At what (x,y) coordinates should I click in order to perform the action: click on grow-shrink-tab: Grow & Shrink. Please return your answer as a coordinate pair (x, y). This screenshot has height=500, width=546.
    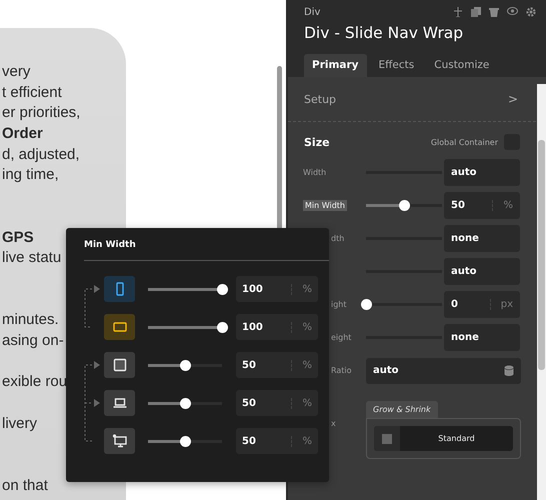
    Looking at the image, I should click on (402, 409).